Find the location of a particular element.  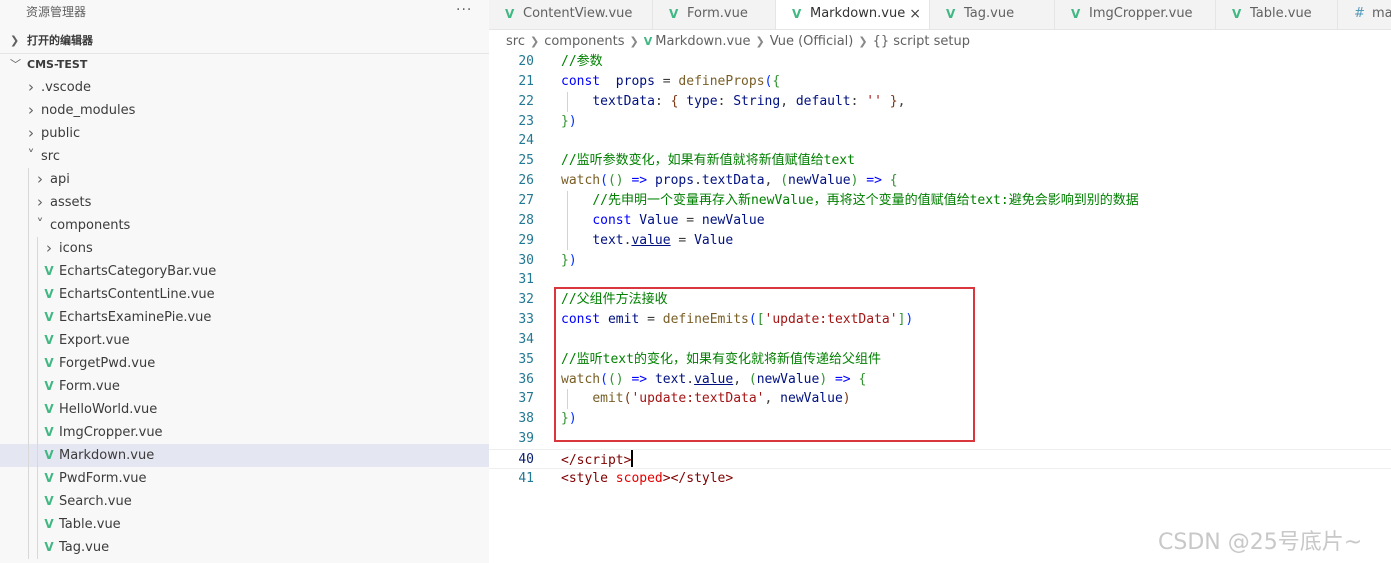

code-line: 24 is located at coordinates (940, 141).